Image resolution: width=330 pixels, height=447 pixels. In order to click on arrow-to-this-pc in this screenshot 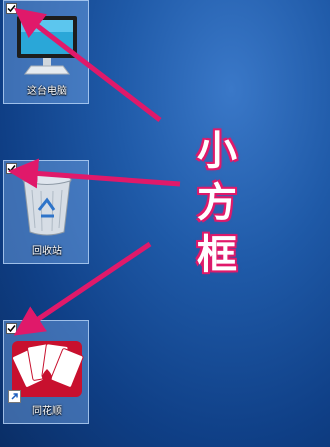, I will do `click(88, 64)`.